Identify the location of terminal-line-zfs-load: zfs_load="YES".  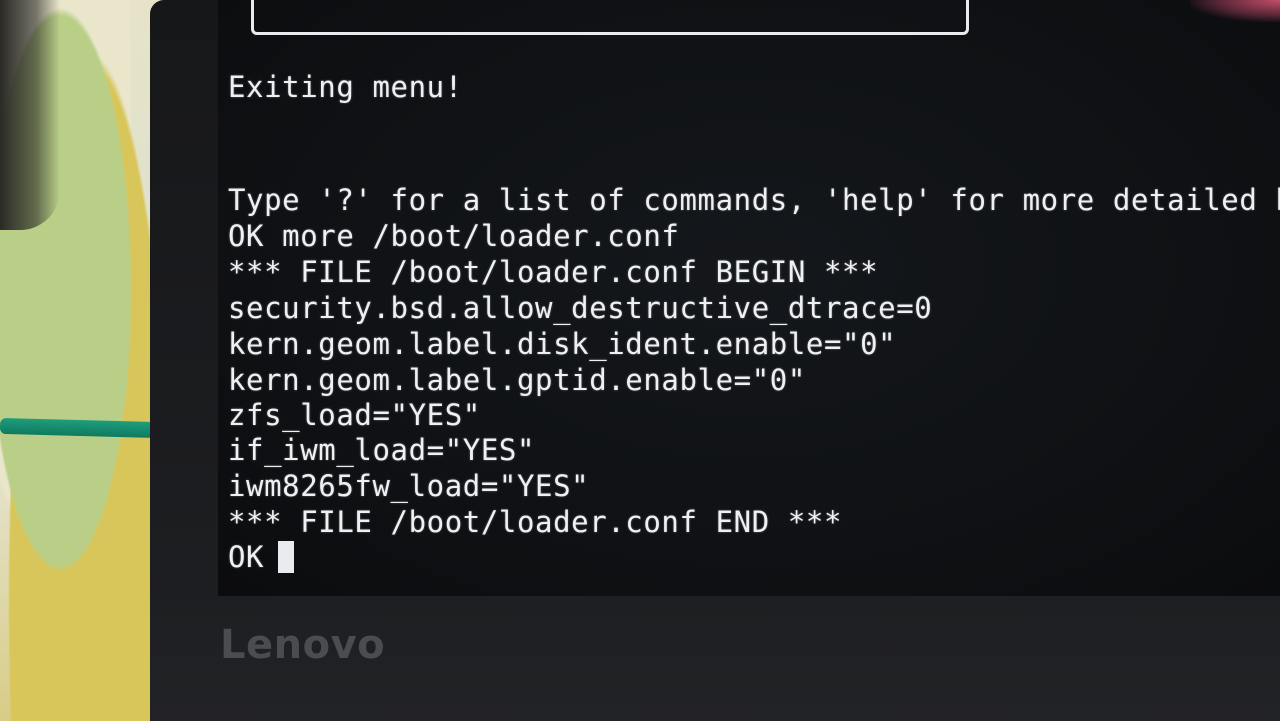
(354, 415).